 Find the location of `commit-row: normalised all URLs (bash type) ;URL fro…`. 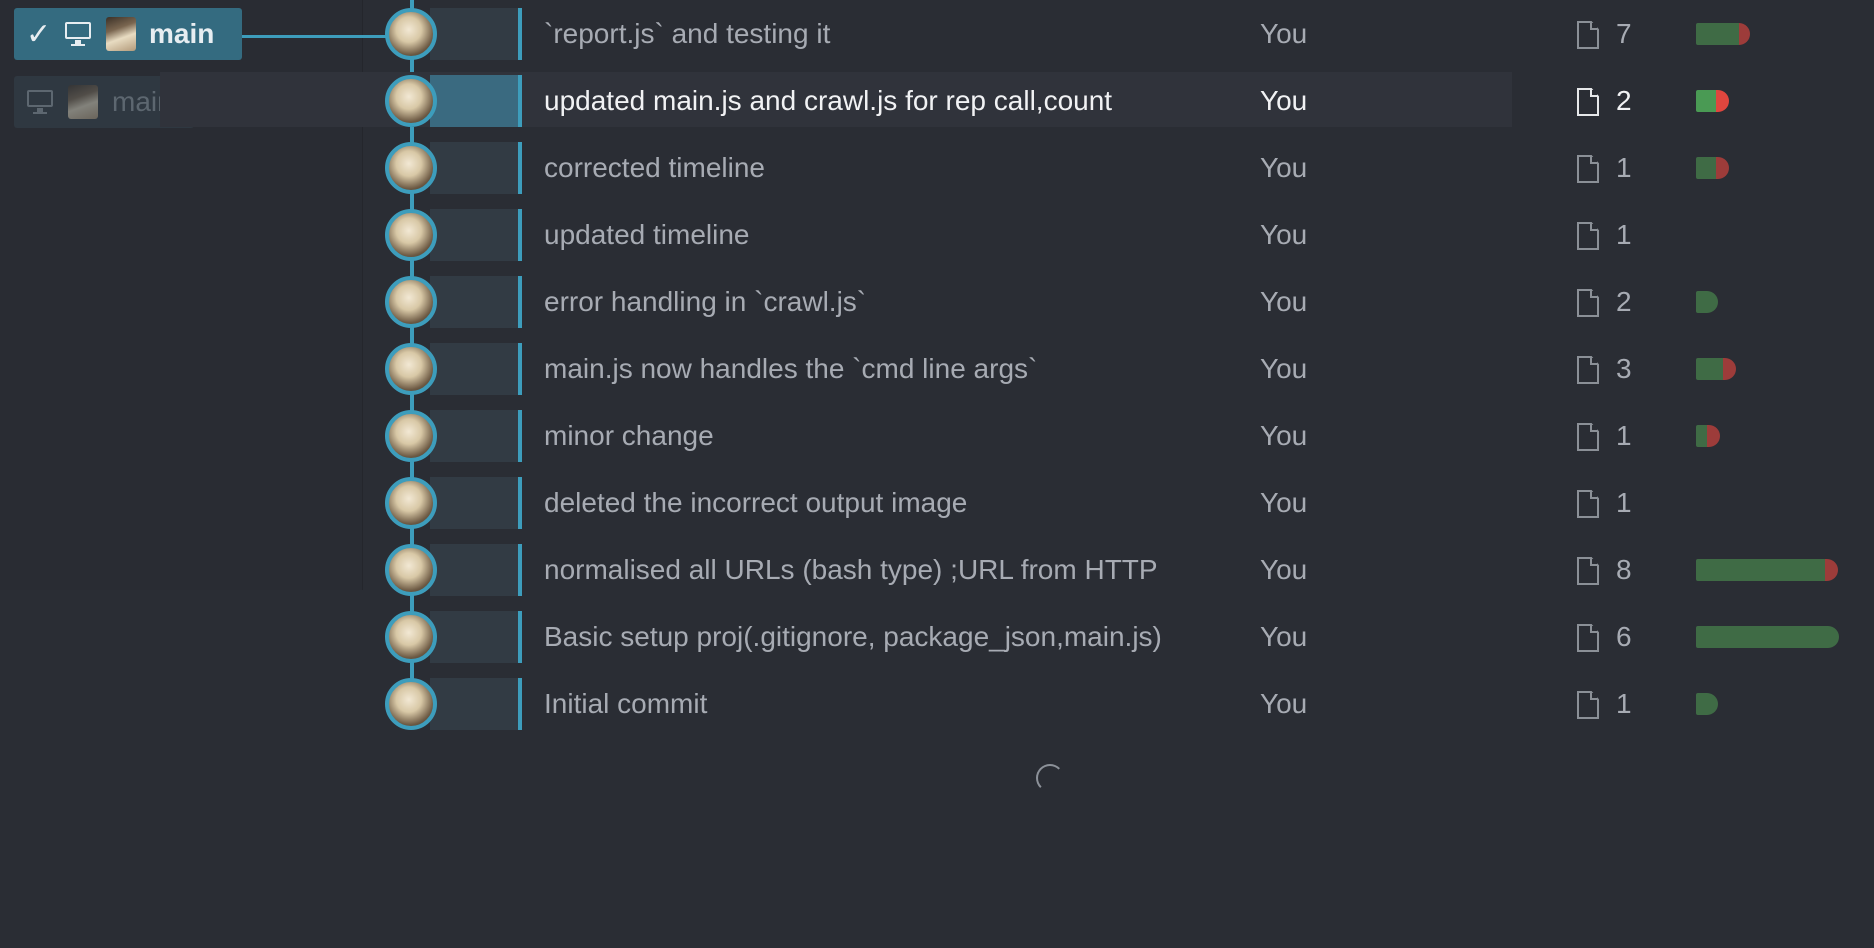

commit-row: normalised all URLs (bash type) ;URL fro… is located at coordinates (919, 573).